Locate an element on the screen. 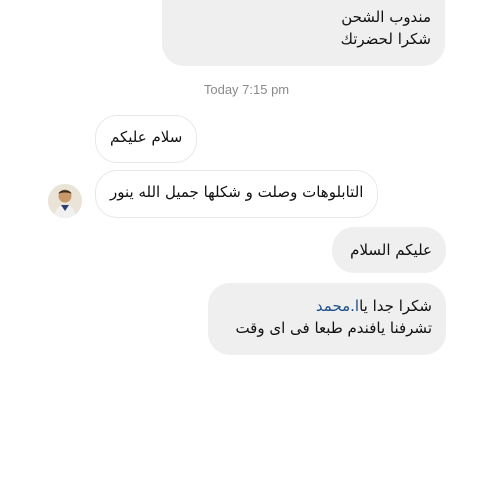 The width and height of the screenshot is (493, 493). message-text-line: شكرا لحضرتك is located at coordinates (385, 39).